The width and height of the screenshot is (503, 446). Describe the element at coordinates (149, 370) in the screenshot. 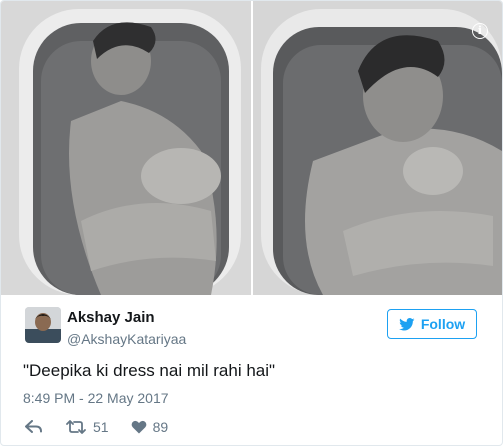

I see `tweet-text: "Deepika ki dress nai mil rahi hai"` at that location.